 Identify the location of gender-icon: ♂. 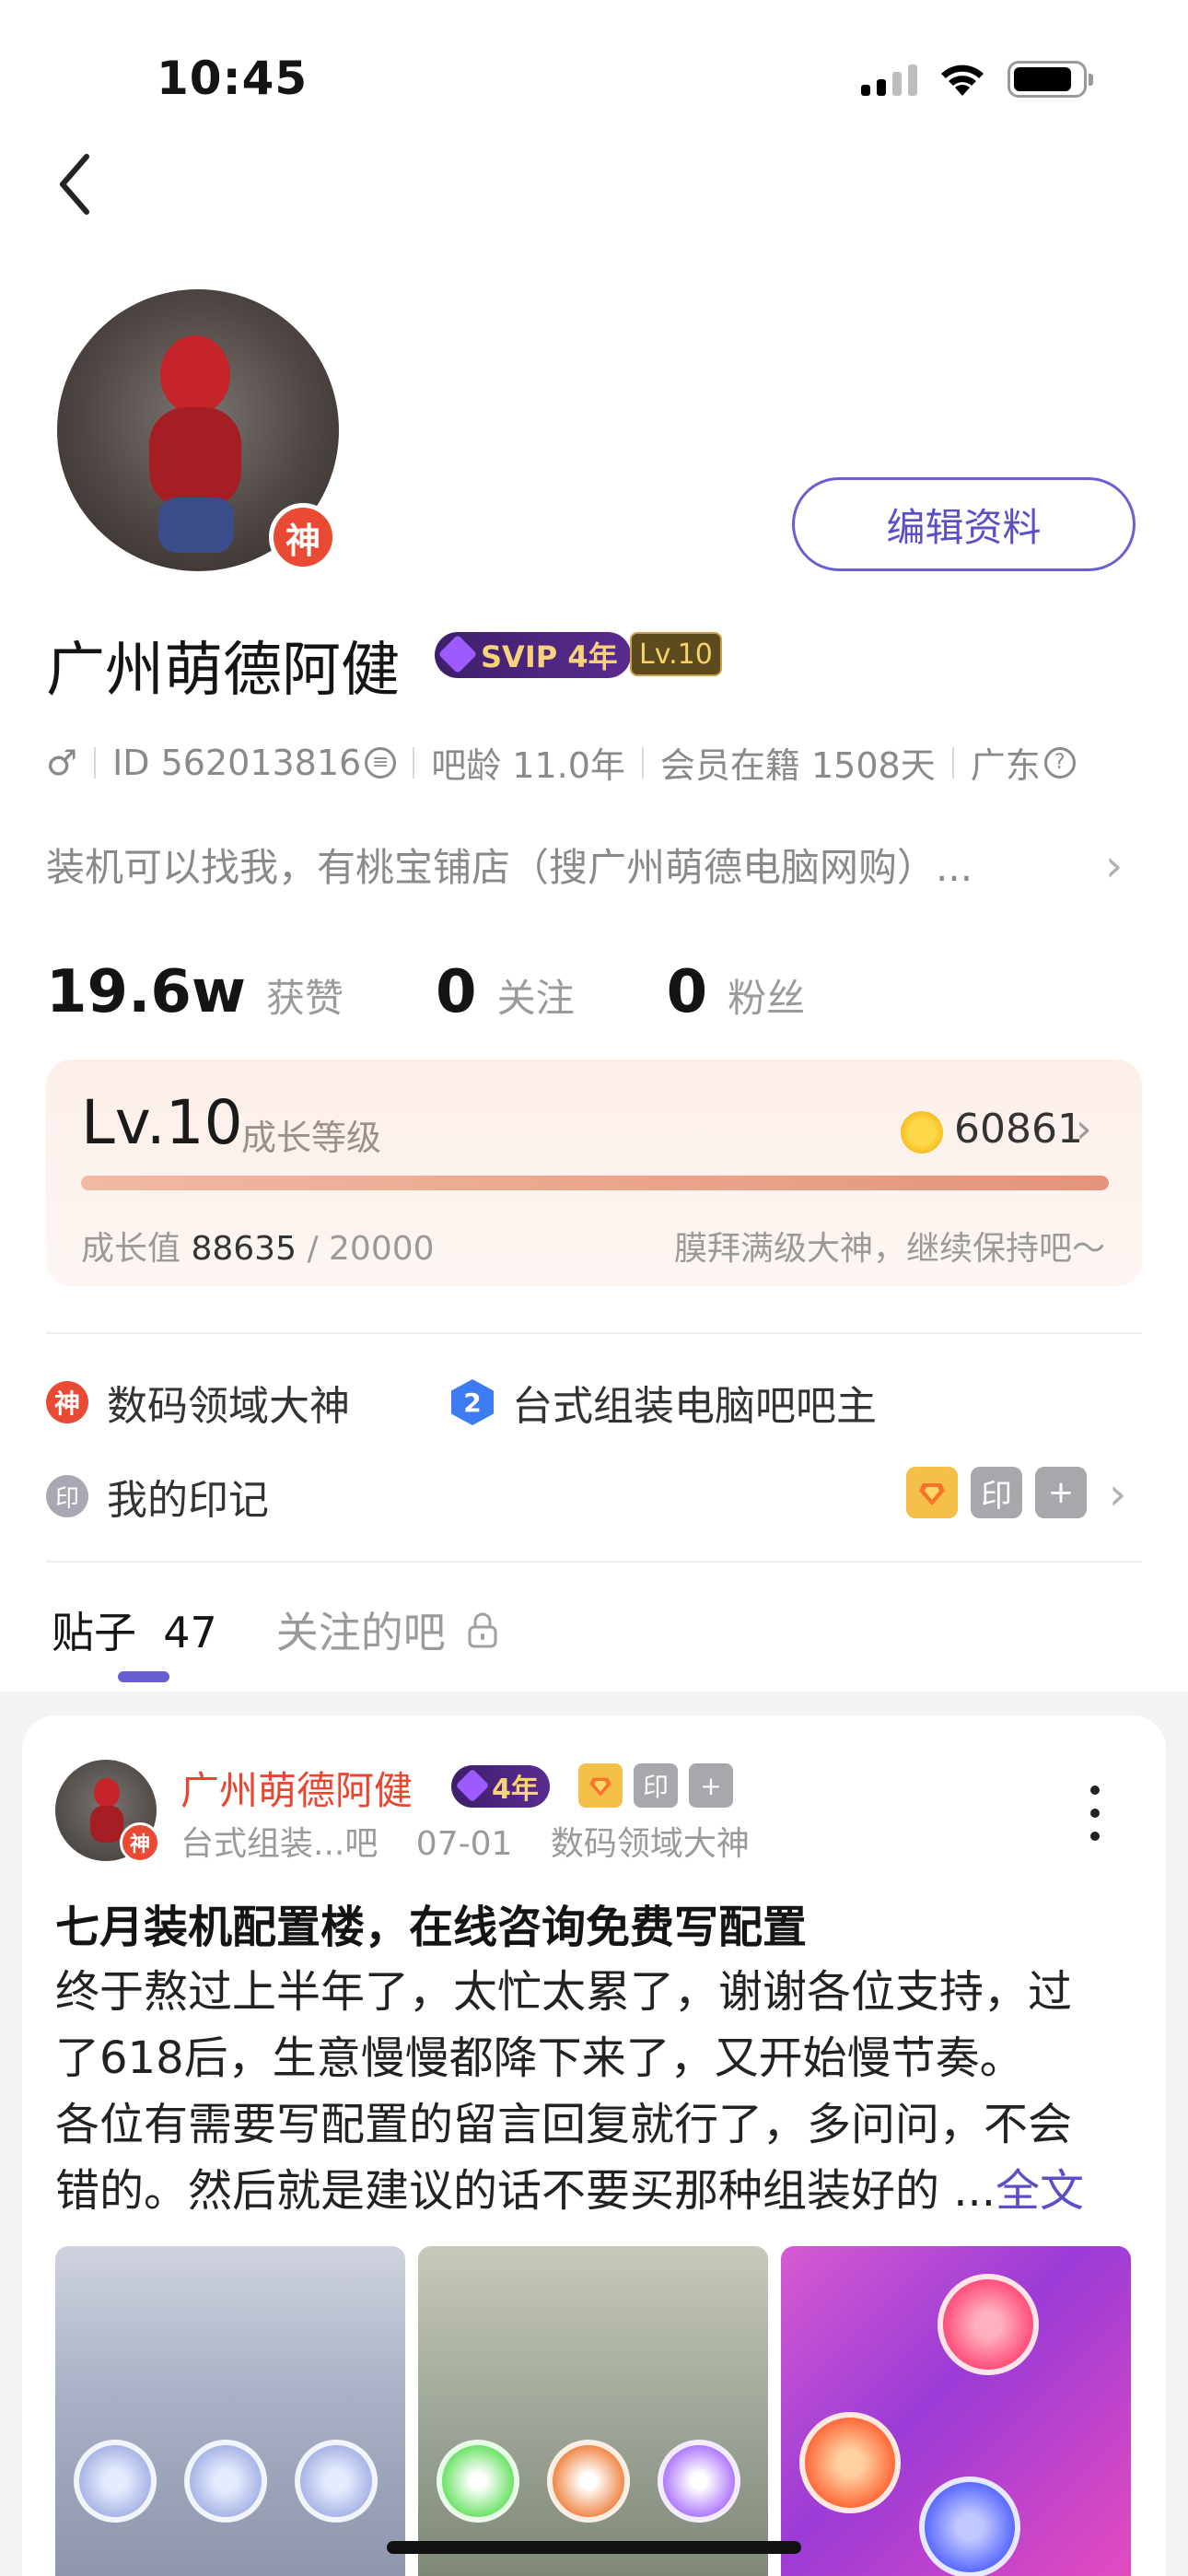
(62, 762).